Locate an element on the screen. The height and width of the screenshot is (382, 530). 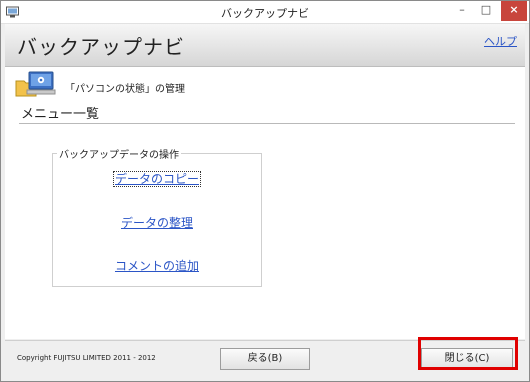
close-window-button: × is located at coordinates (514, 11).